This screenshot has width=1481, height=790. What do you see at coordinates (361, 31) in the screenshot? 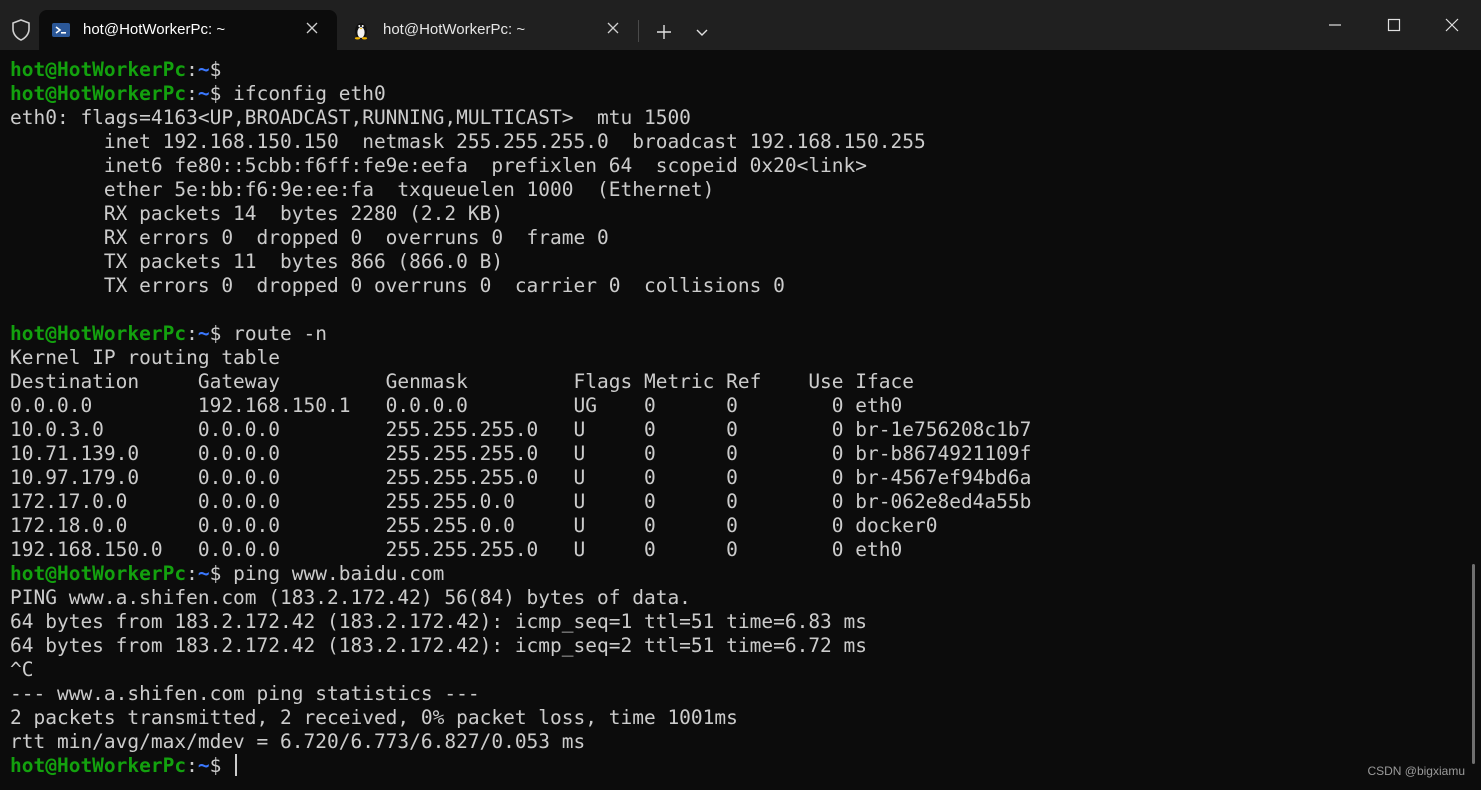
I see `linux-penguin-icon` at bounding box center [361, 31].